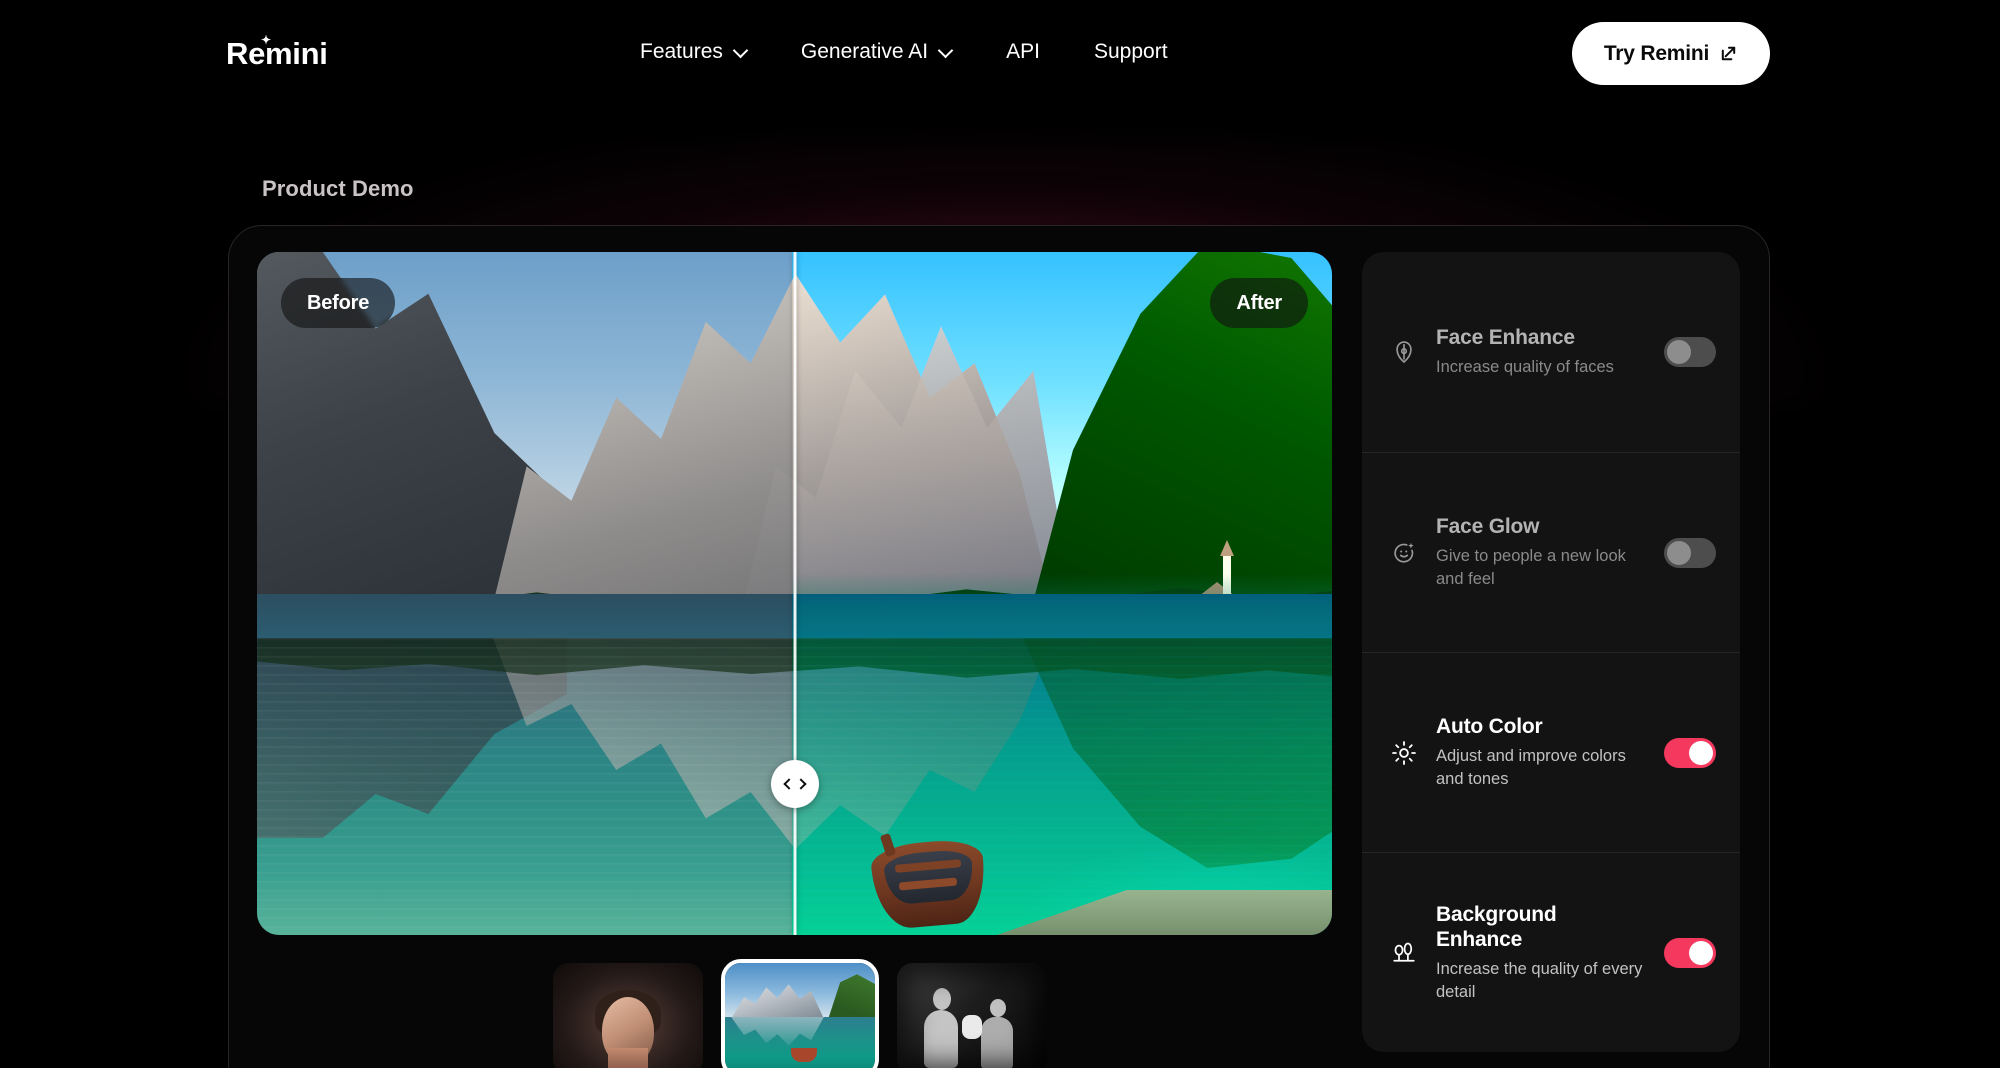  Describe the element at coordinates (1505, 338) in the screenshot. I see `feature-title: Face Enhance` at that location.